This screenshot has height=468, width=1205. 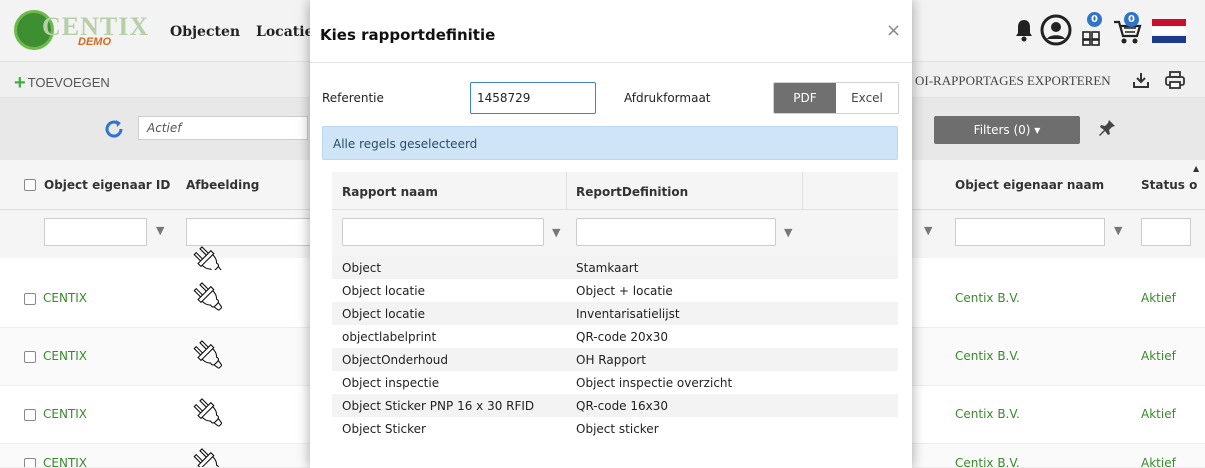 I want to click on centix-logo: CENTIX DEMO, so click(x=81, y=30).